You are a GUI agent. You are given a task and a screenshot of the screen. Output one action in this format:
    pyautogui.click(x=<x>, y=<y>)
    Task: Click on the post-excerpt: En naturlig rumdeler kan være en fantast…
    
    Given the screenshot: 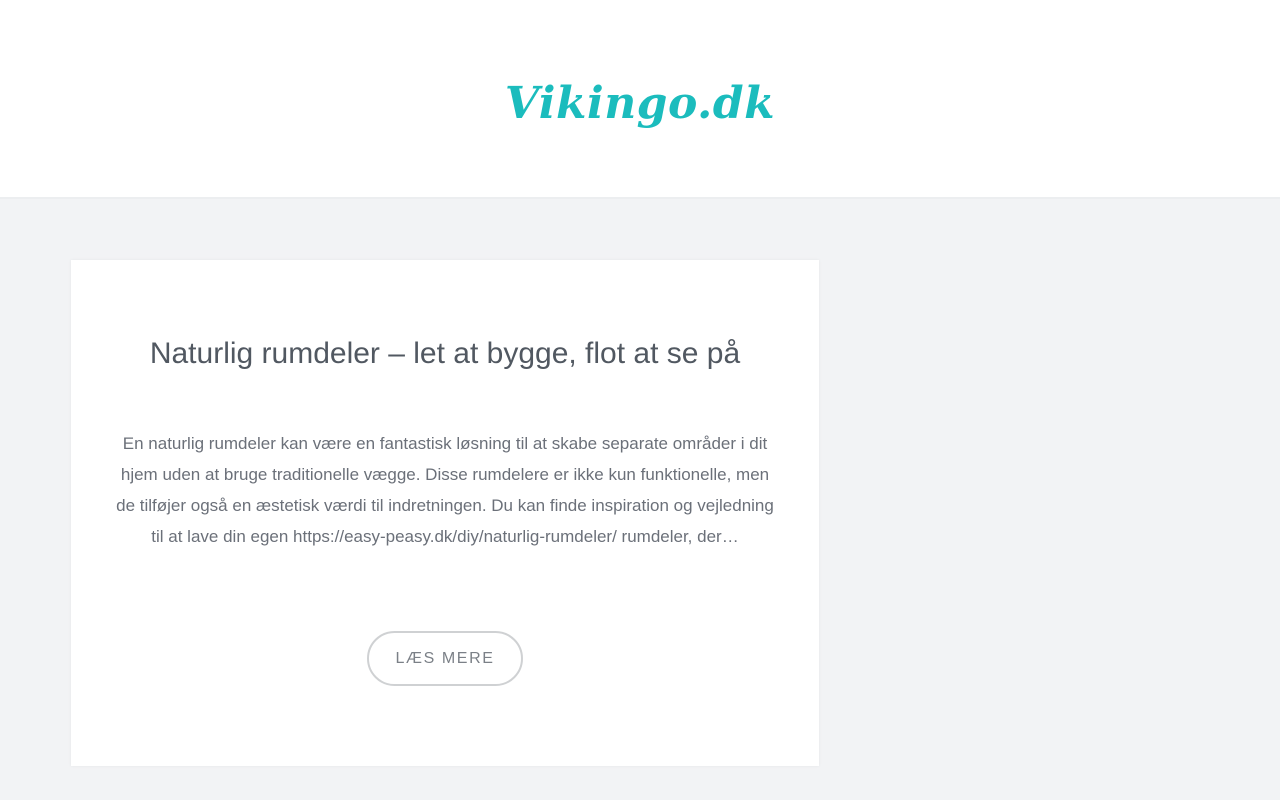 What is the action you would take?
    pyautogui.click(x=445, y=490)
    